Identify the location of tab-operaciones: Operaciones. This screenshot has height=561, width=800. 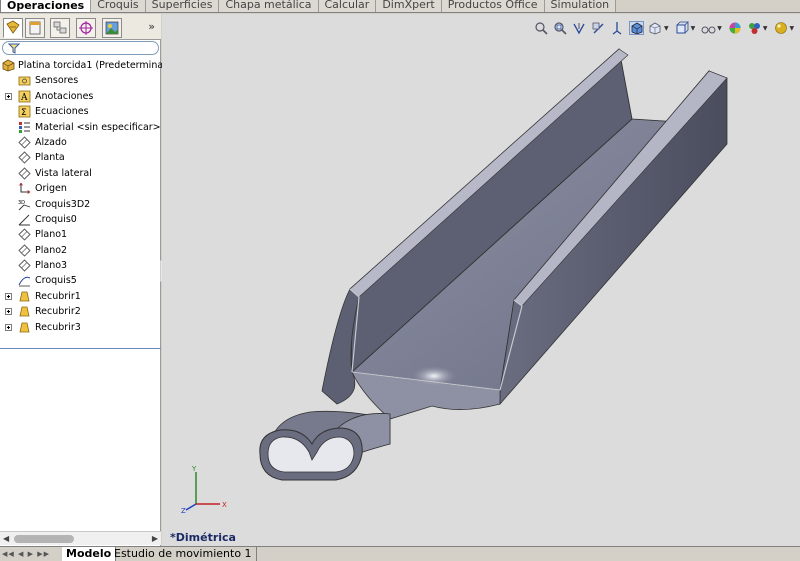
(46, 6).